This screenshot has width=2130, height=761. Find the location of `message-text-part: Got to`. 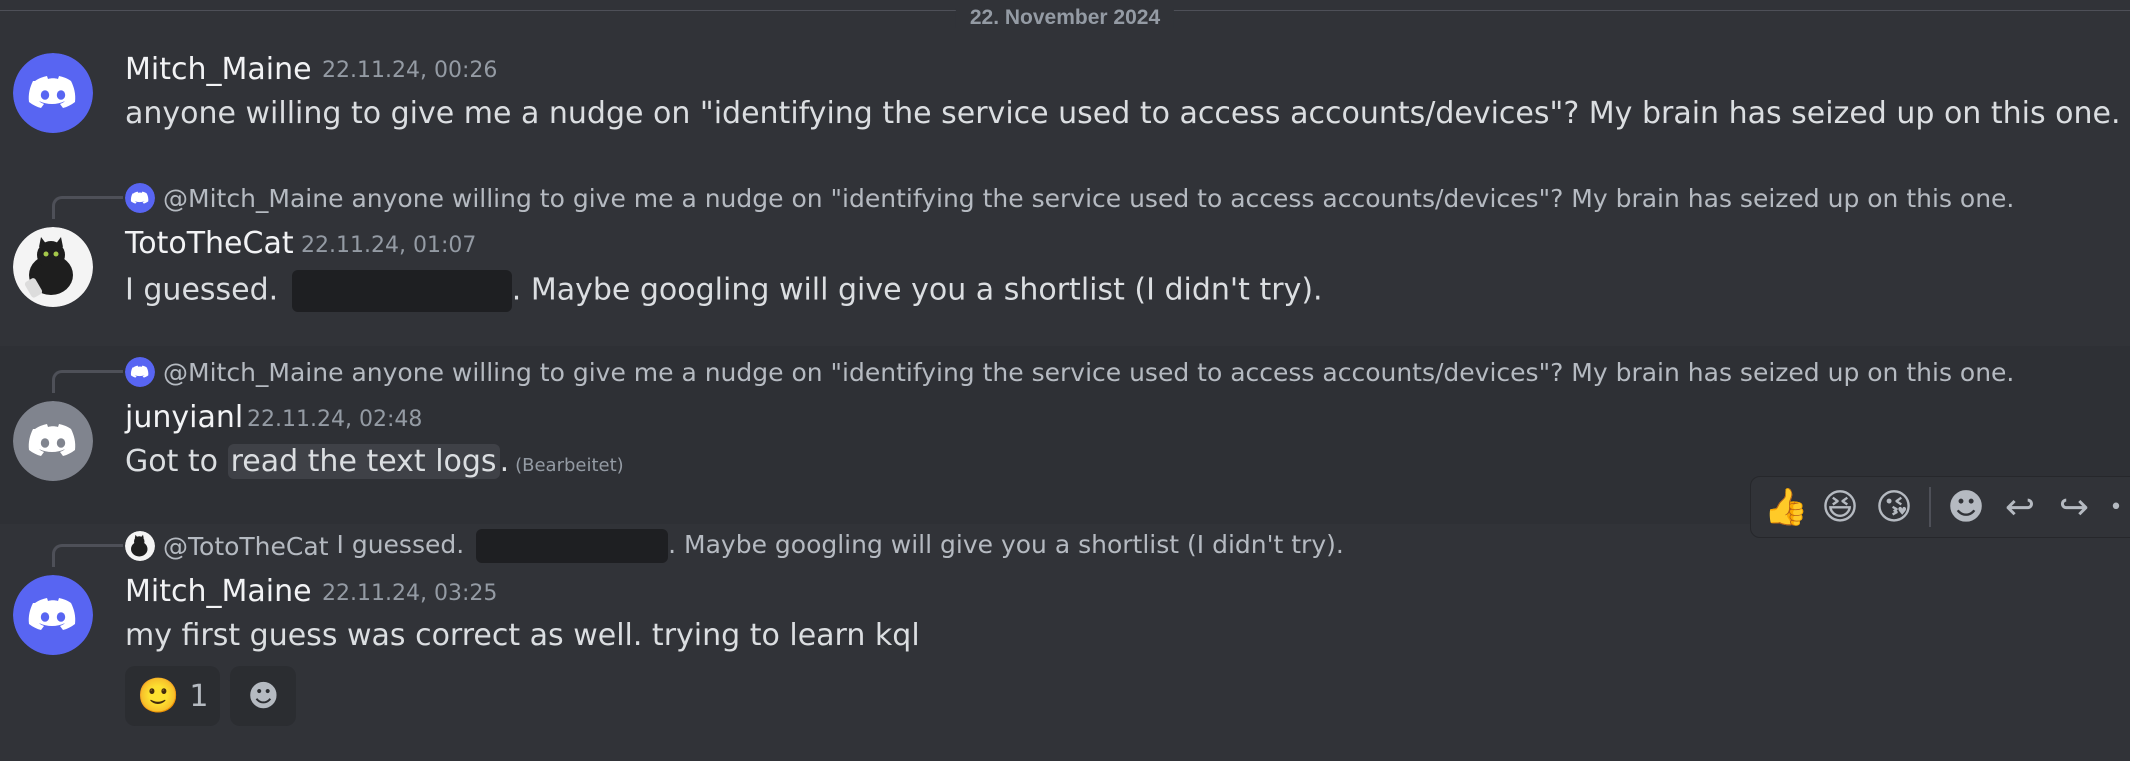

message-text-part: Got to is located at coordinates (172, 461).